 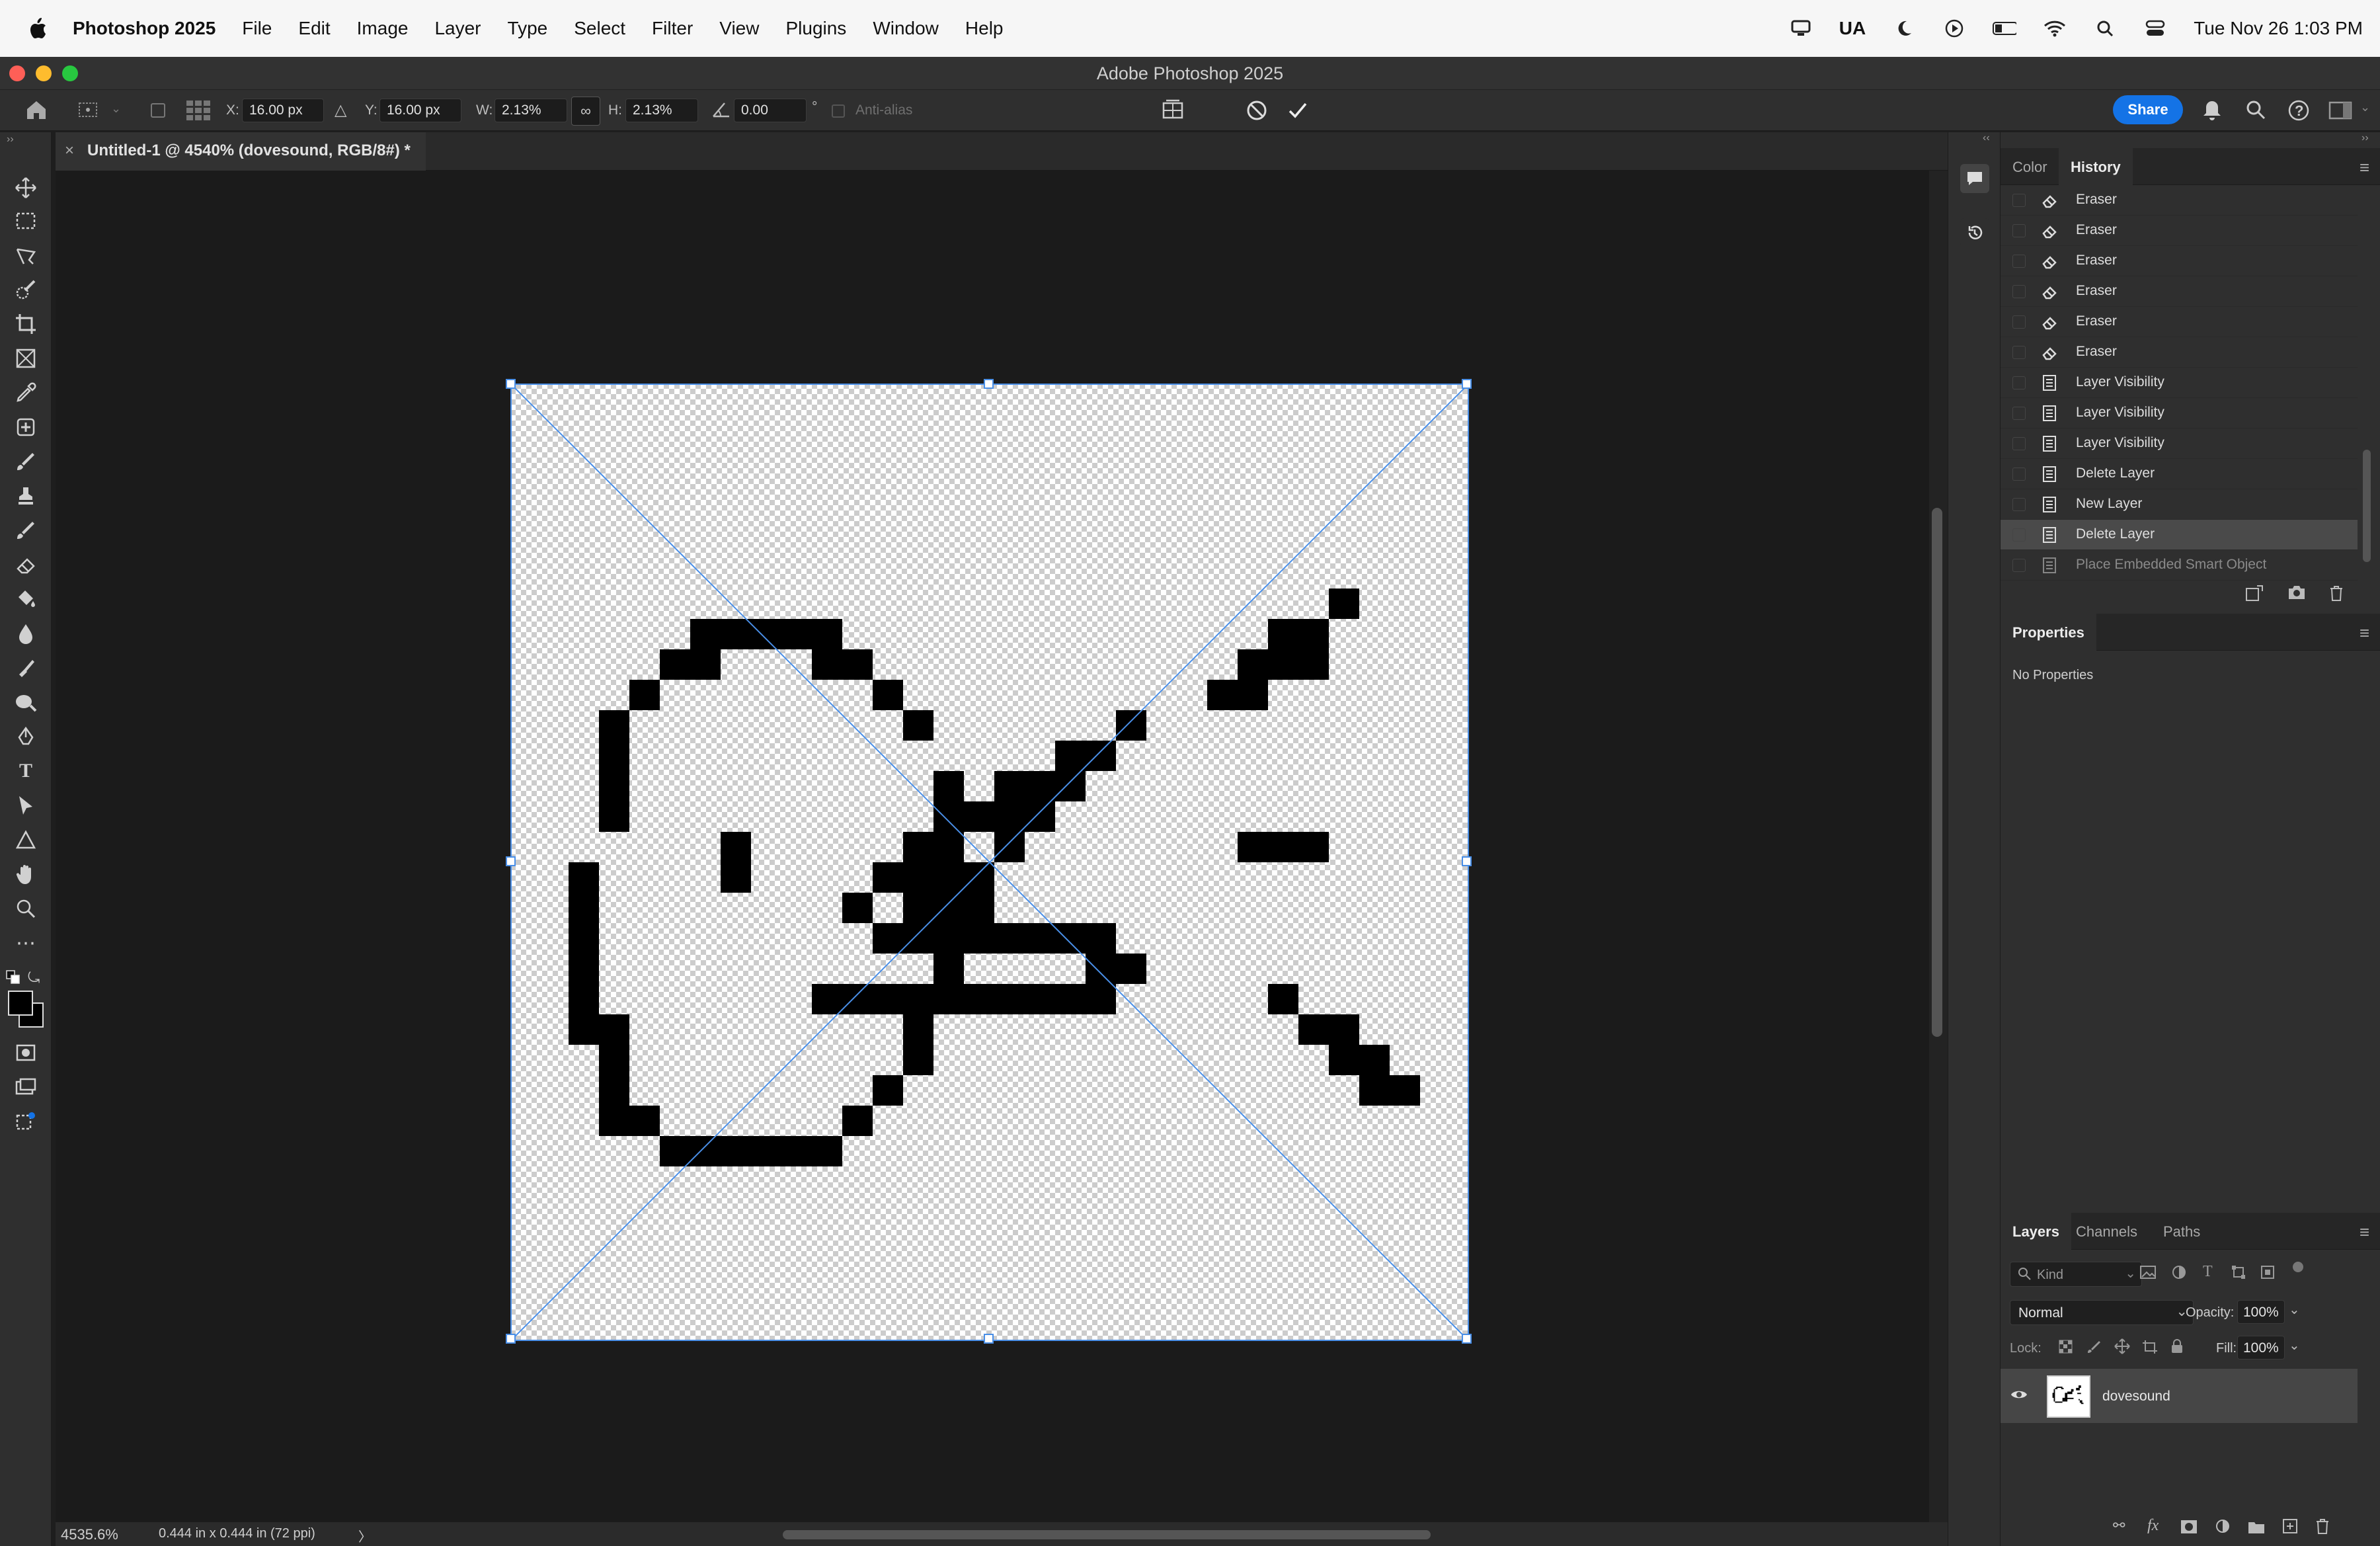 I want to click on moon-icon, so click(x=1904, y=28).